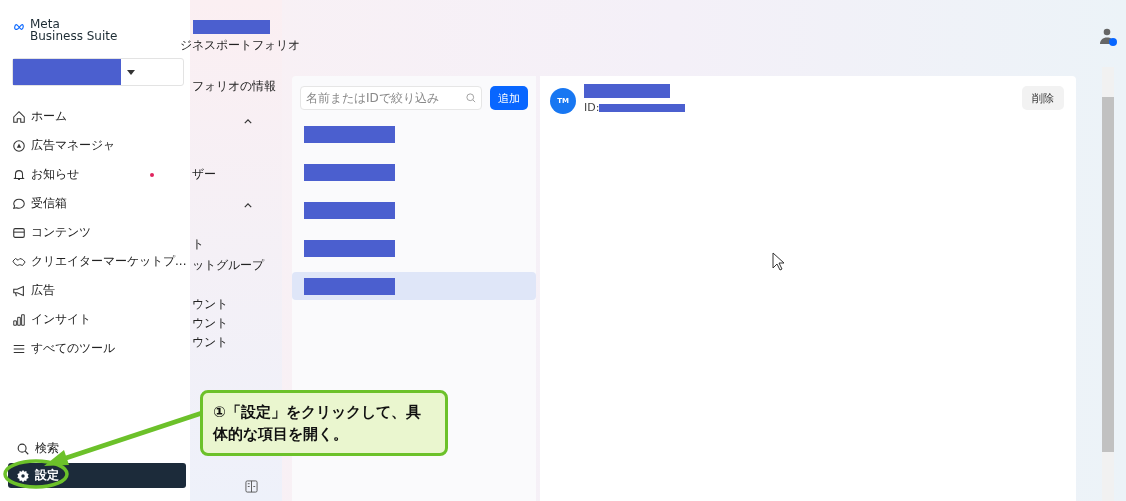  Describe the element at coordinates (204, 174) in the screenshot. I see `settings-menu-item: ザー` at that location.